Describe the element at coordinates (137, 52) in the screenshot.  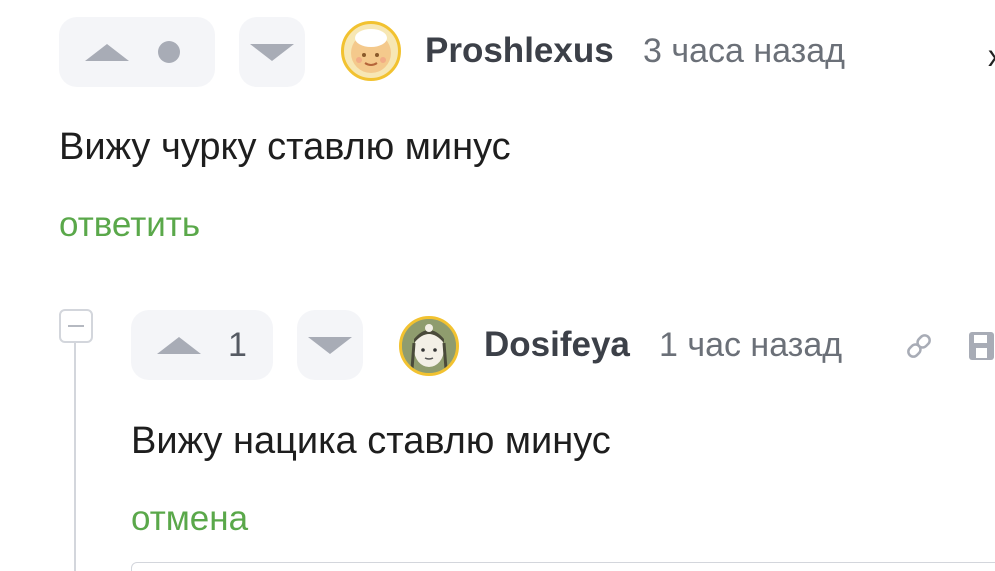
I see `vote-up-pill` at that location.